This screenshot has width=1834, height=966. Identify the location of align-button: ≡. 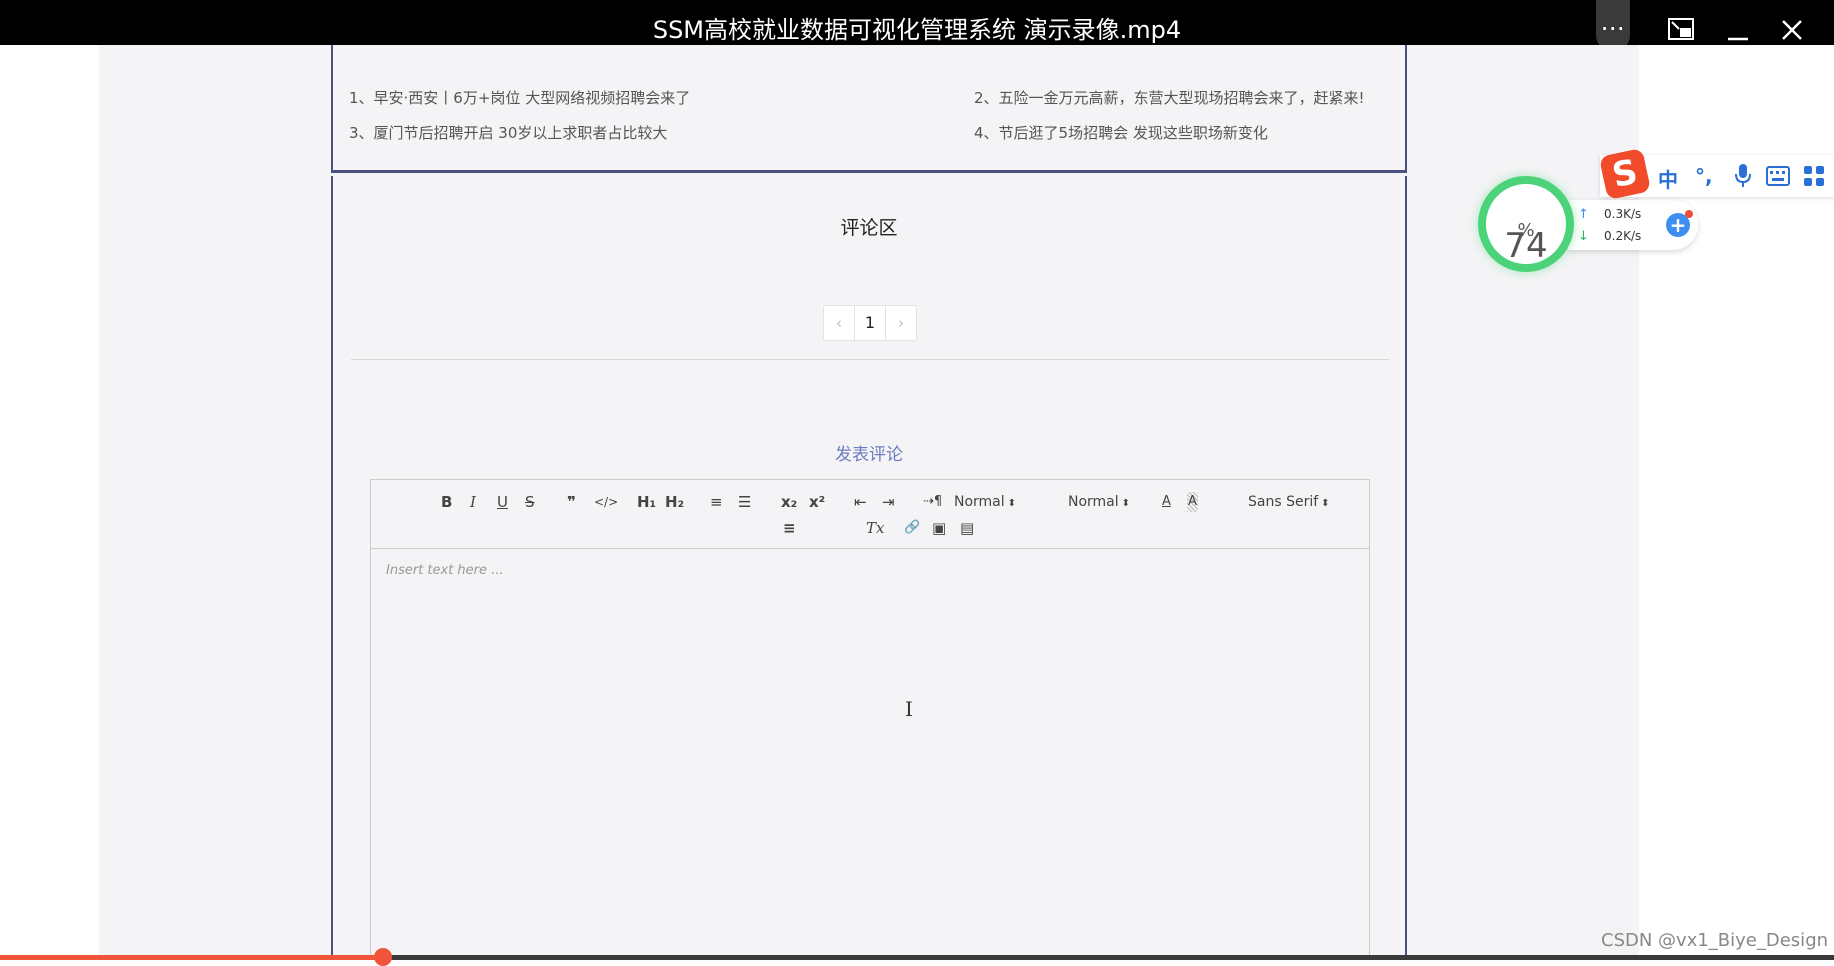
(789, 528).